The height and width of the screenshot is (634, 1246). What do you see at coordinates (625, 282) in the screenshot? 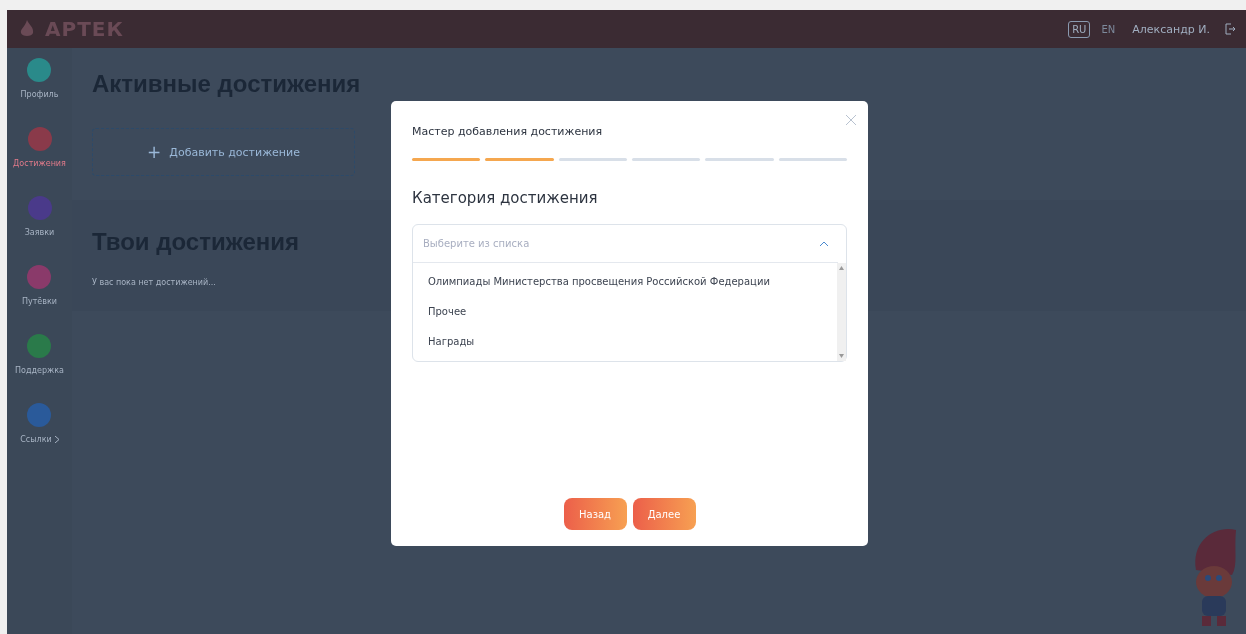
I see `select-option: Олимпиады Министерства просвещения Российской Федерации` at bounding box center [625, 282].